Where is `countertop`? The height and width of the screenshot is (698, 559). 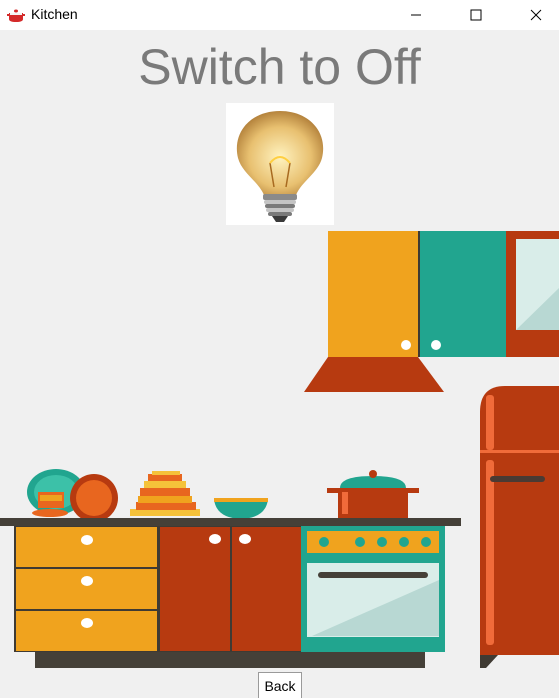 countertop is located at coordinates (230, 522).